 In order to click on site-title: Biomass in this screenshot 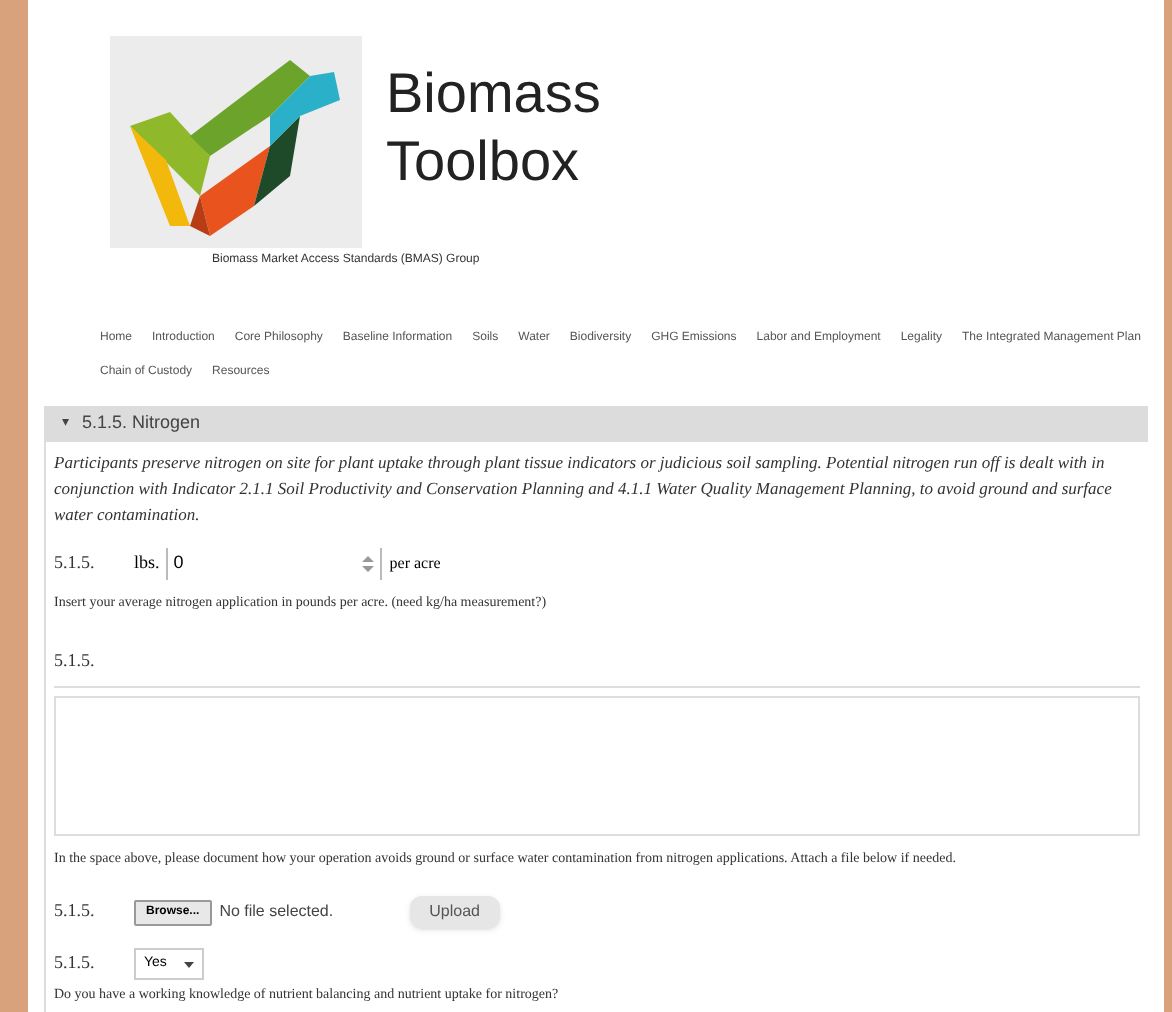, I will do `click(493, 94)`.